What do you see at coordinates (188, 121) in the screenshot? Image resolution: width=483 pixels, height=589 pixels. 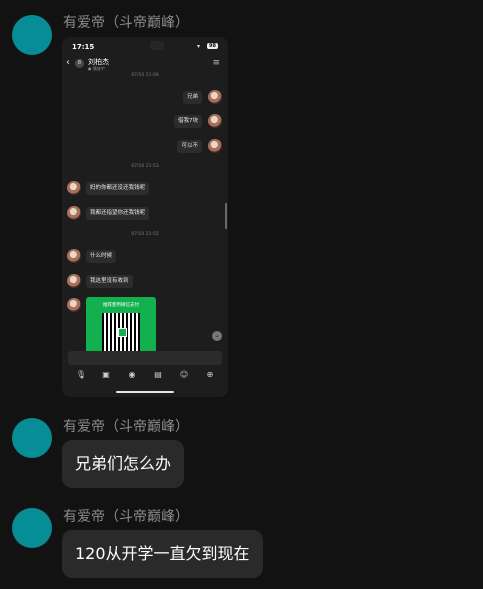 I see `outgoing-message: 借我7块` at bounding box center [188, 121].